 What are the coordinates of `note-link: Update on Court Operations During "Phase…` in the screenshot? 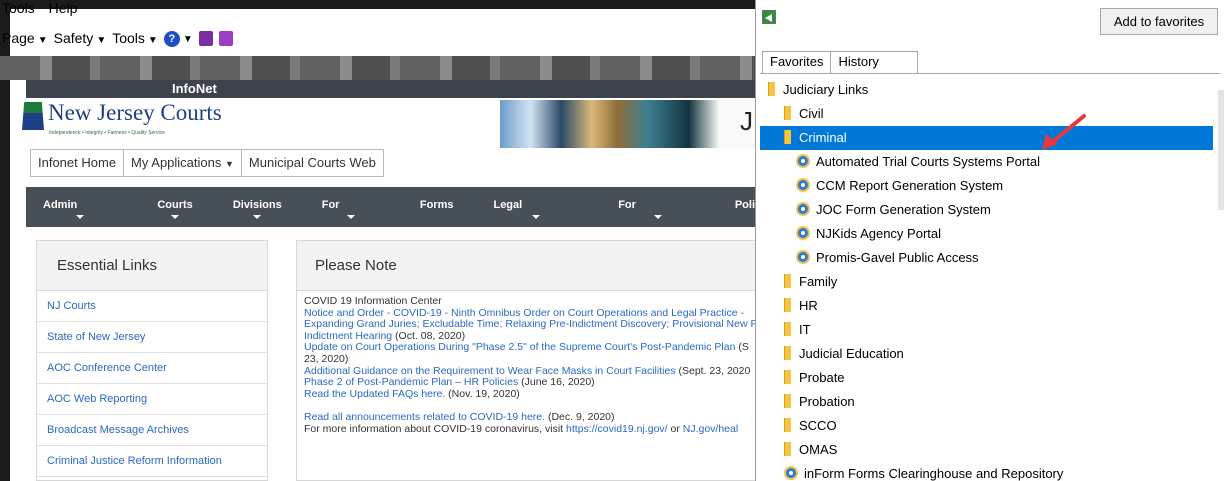 It's located at (519, 347).